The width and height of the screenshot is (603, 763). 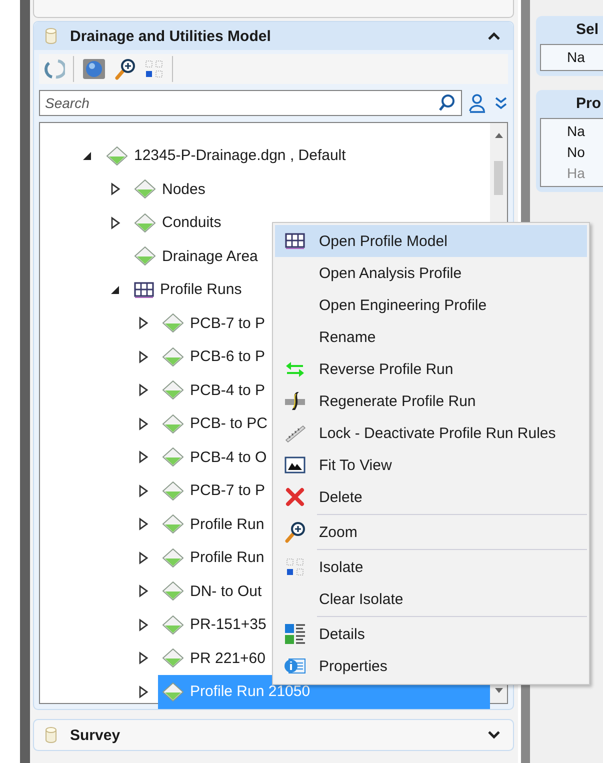 I want to click on panel-title: Drainage and Utilities Model, so click(x=171, y=36).